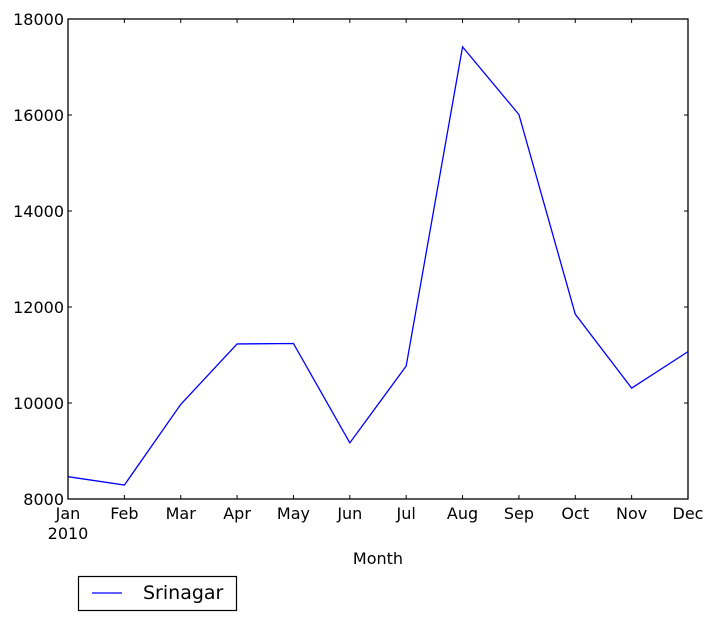 The height and width of the screenshot is (621, 714). Describe the element at coordinates (293, 513) in the screenshot. I see `x-tick-label: May` at that location.